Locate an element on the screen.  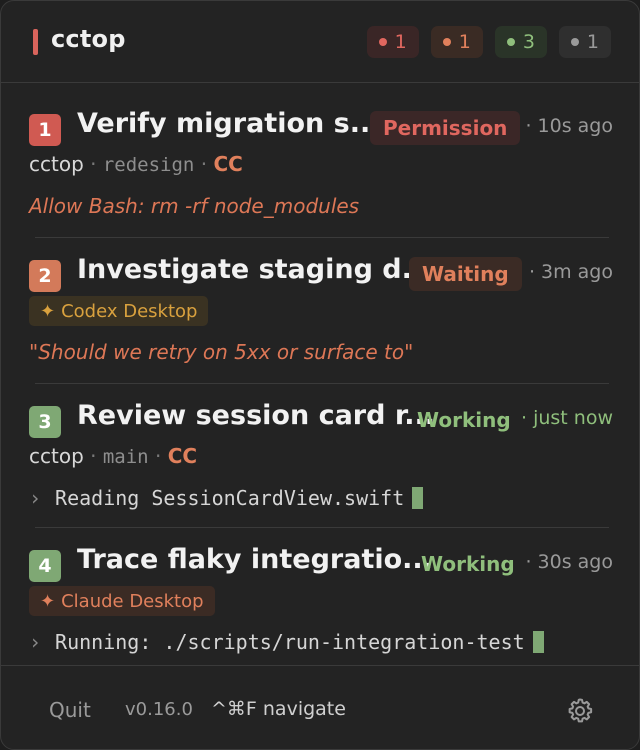
waiting-count: 1 is located at coordinates (464, 42).